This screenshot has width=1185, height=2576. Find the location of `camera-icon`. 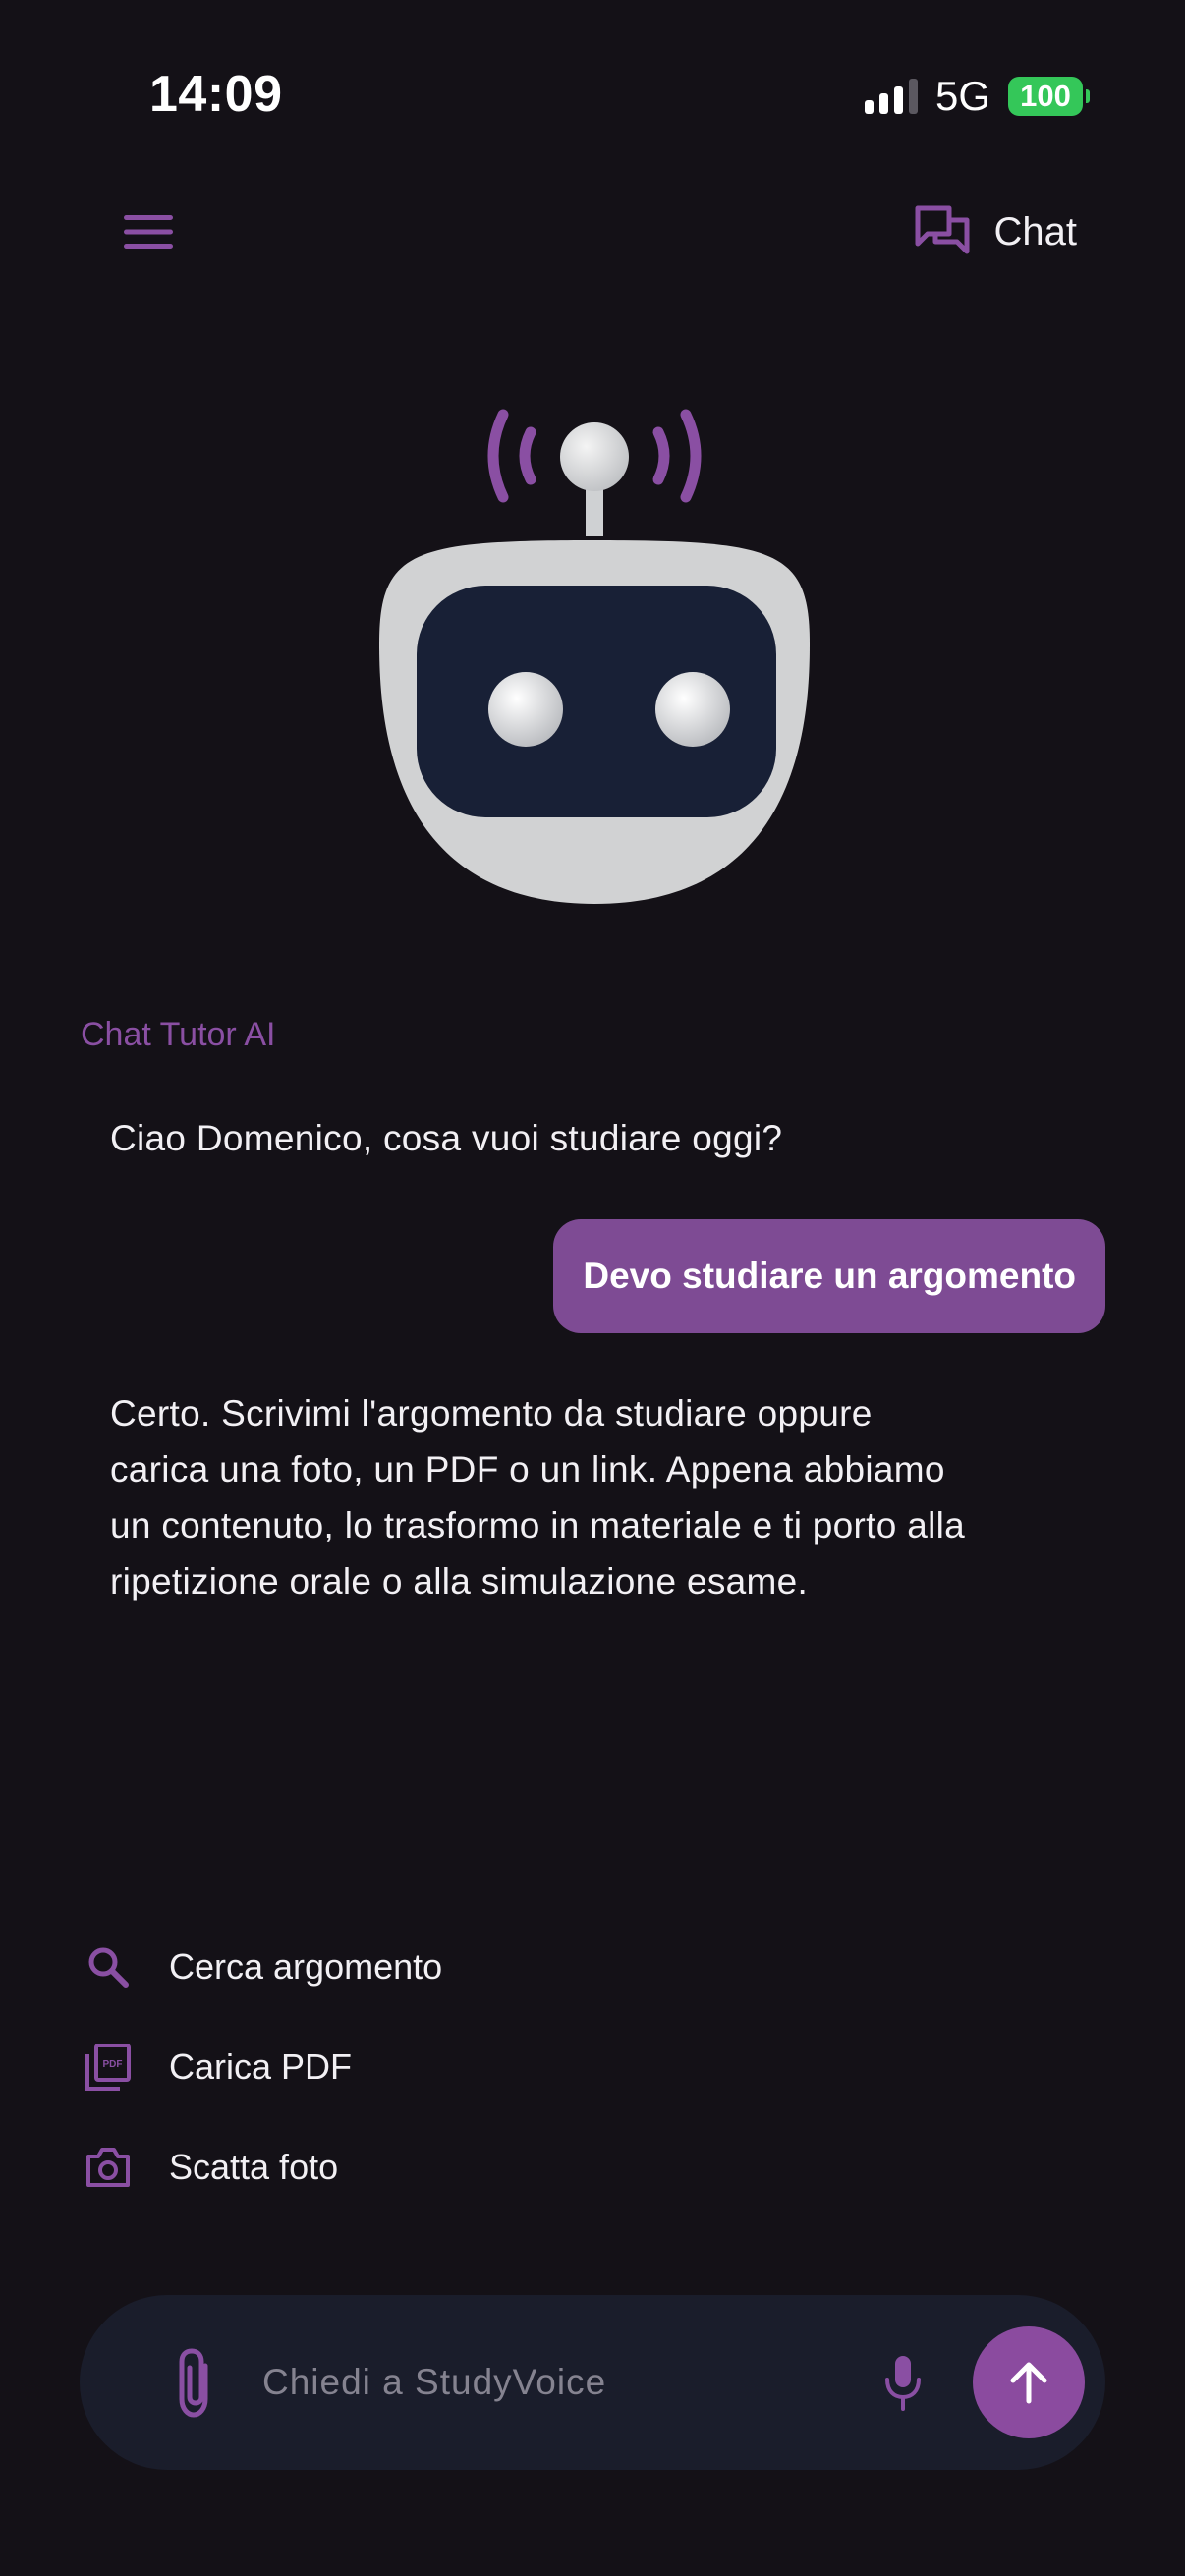

camera-icon is located at coordinates (108, 2167).